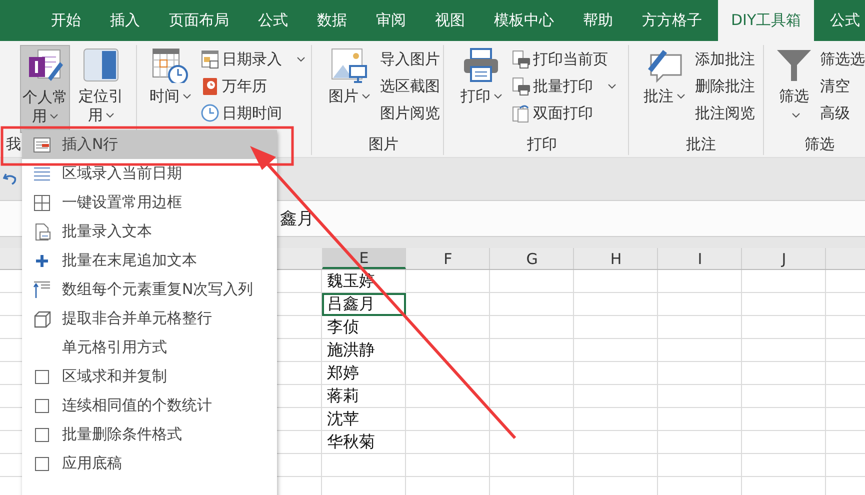 The image size is (865, 495). What do you see at coordinates (149, 289) in the screenshot?
I see `menu-item: 数组每个元素重复N次写入列` at bounding box center [149, 289].